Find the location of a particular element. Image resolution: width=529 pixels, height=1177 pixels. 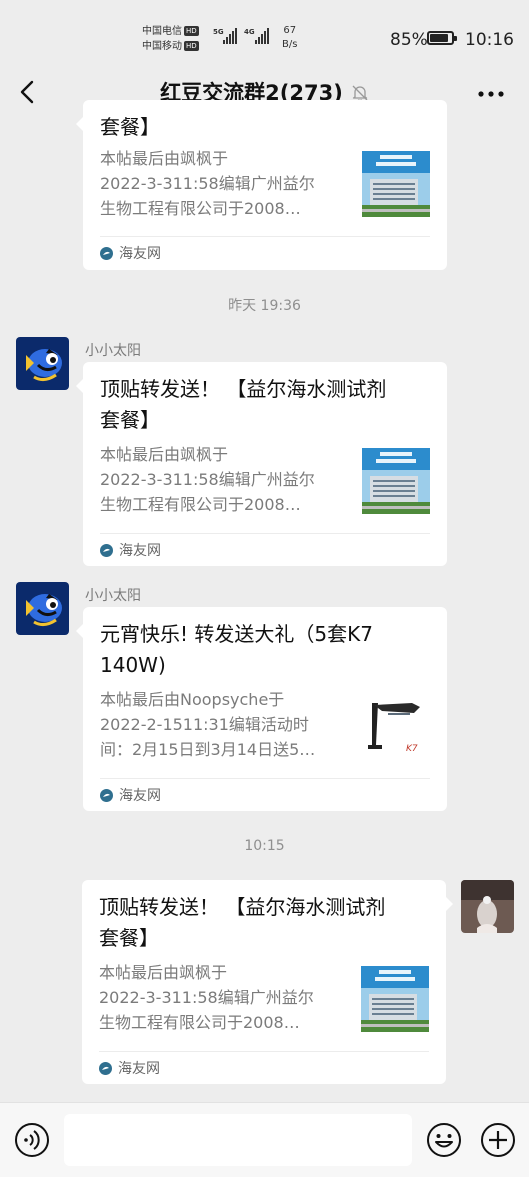

network-speed: 67 B/s is located at coordinates (289, 38).